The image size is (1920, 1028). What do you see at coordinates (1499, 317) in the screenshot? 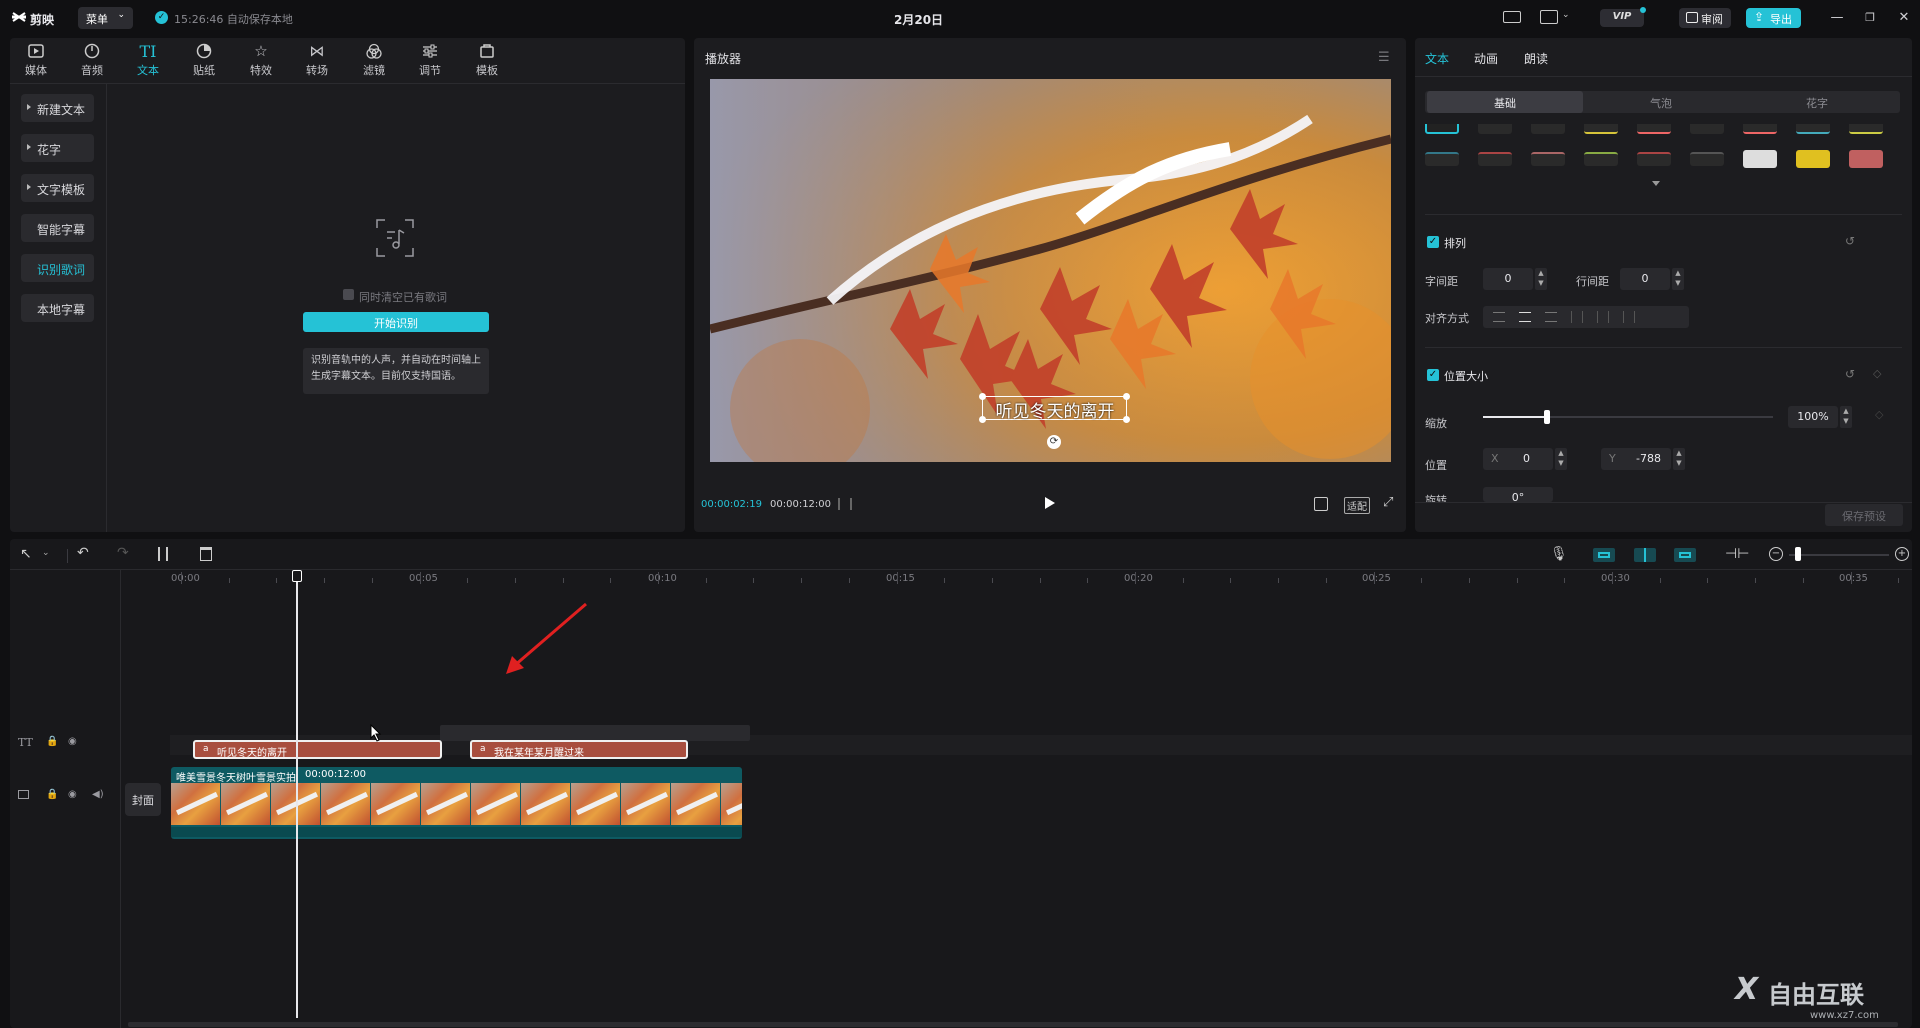
I see `align-left-icon` at bounding box center [1499, 317].